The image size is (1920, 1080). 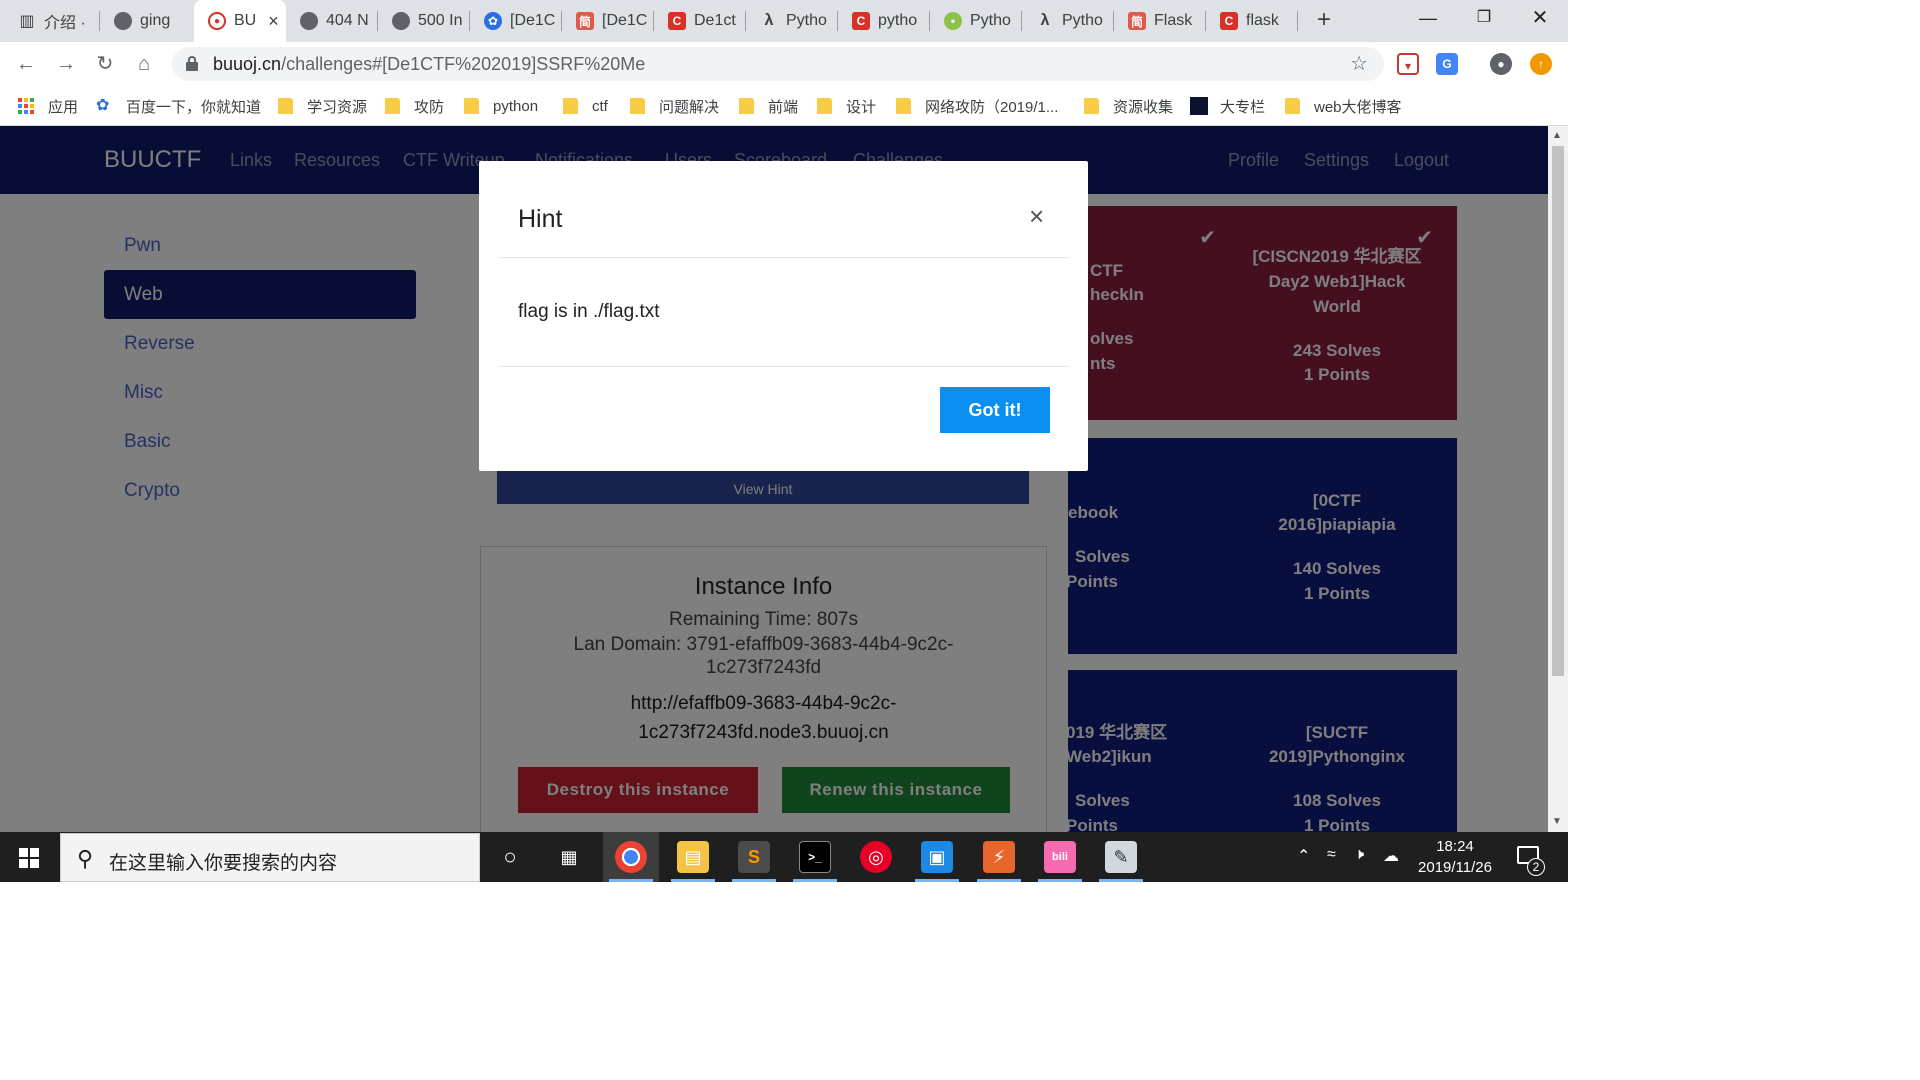 What do you see at coordinates (1358, 107) in the screenshot?
I see `bookmark-label: web大佬博客` at bounding box center [1358, 107].